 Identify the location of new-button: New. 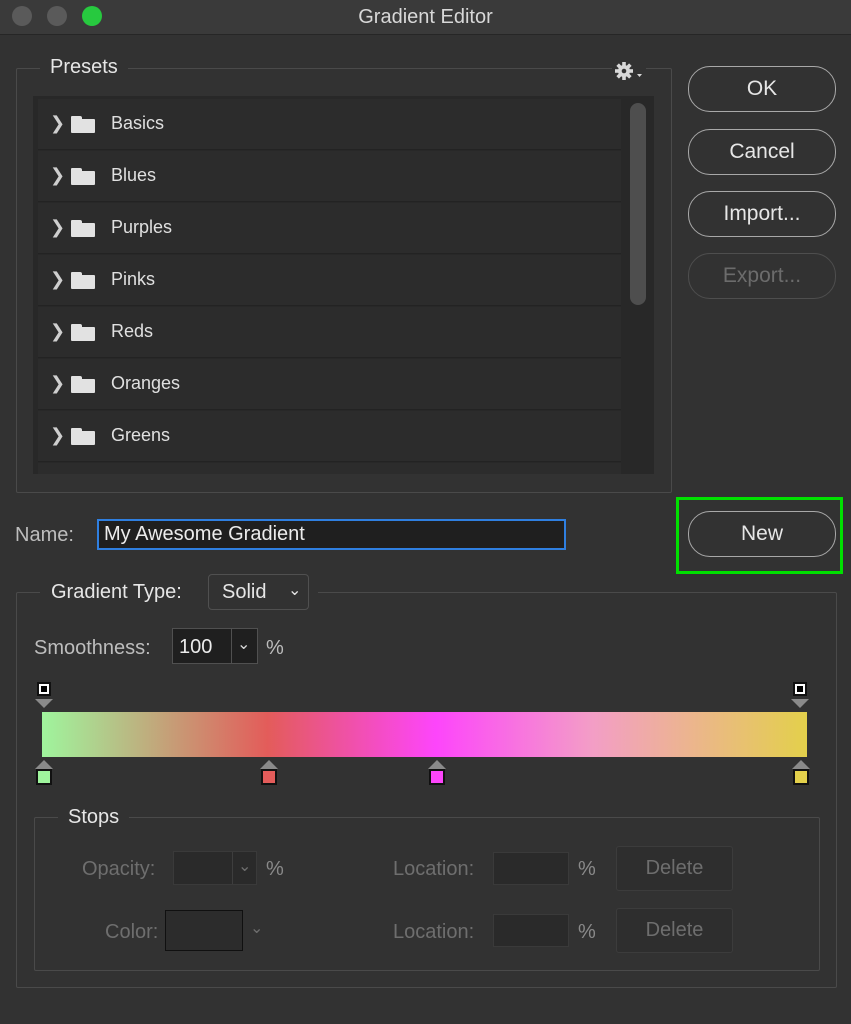
(762, 534).